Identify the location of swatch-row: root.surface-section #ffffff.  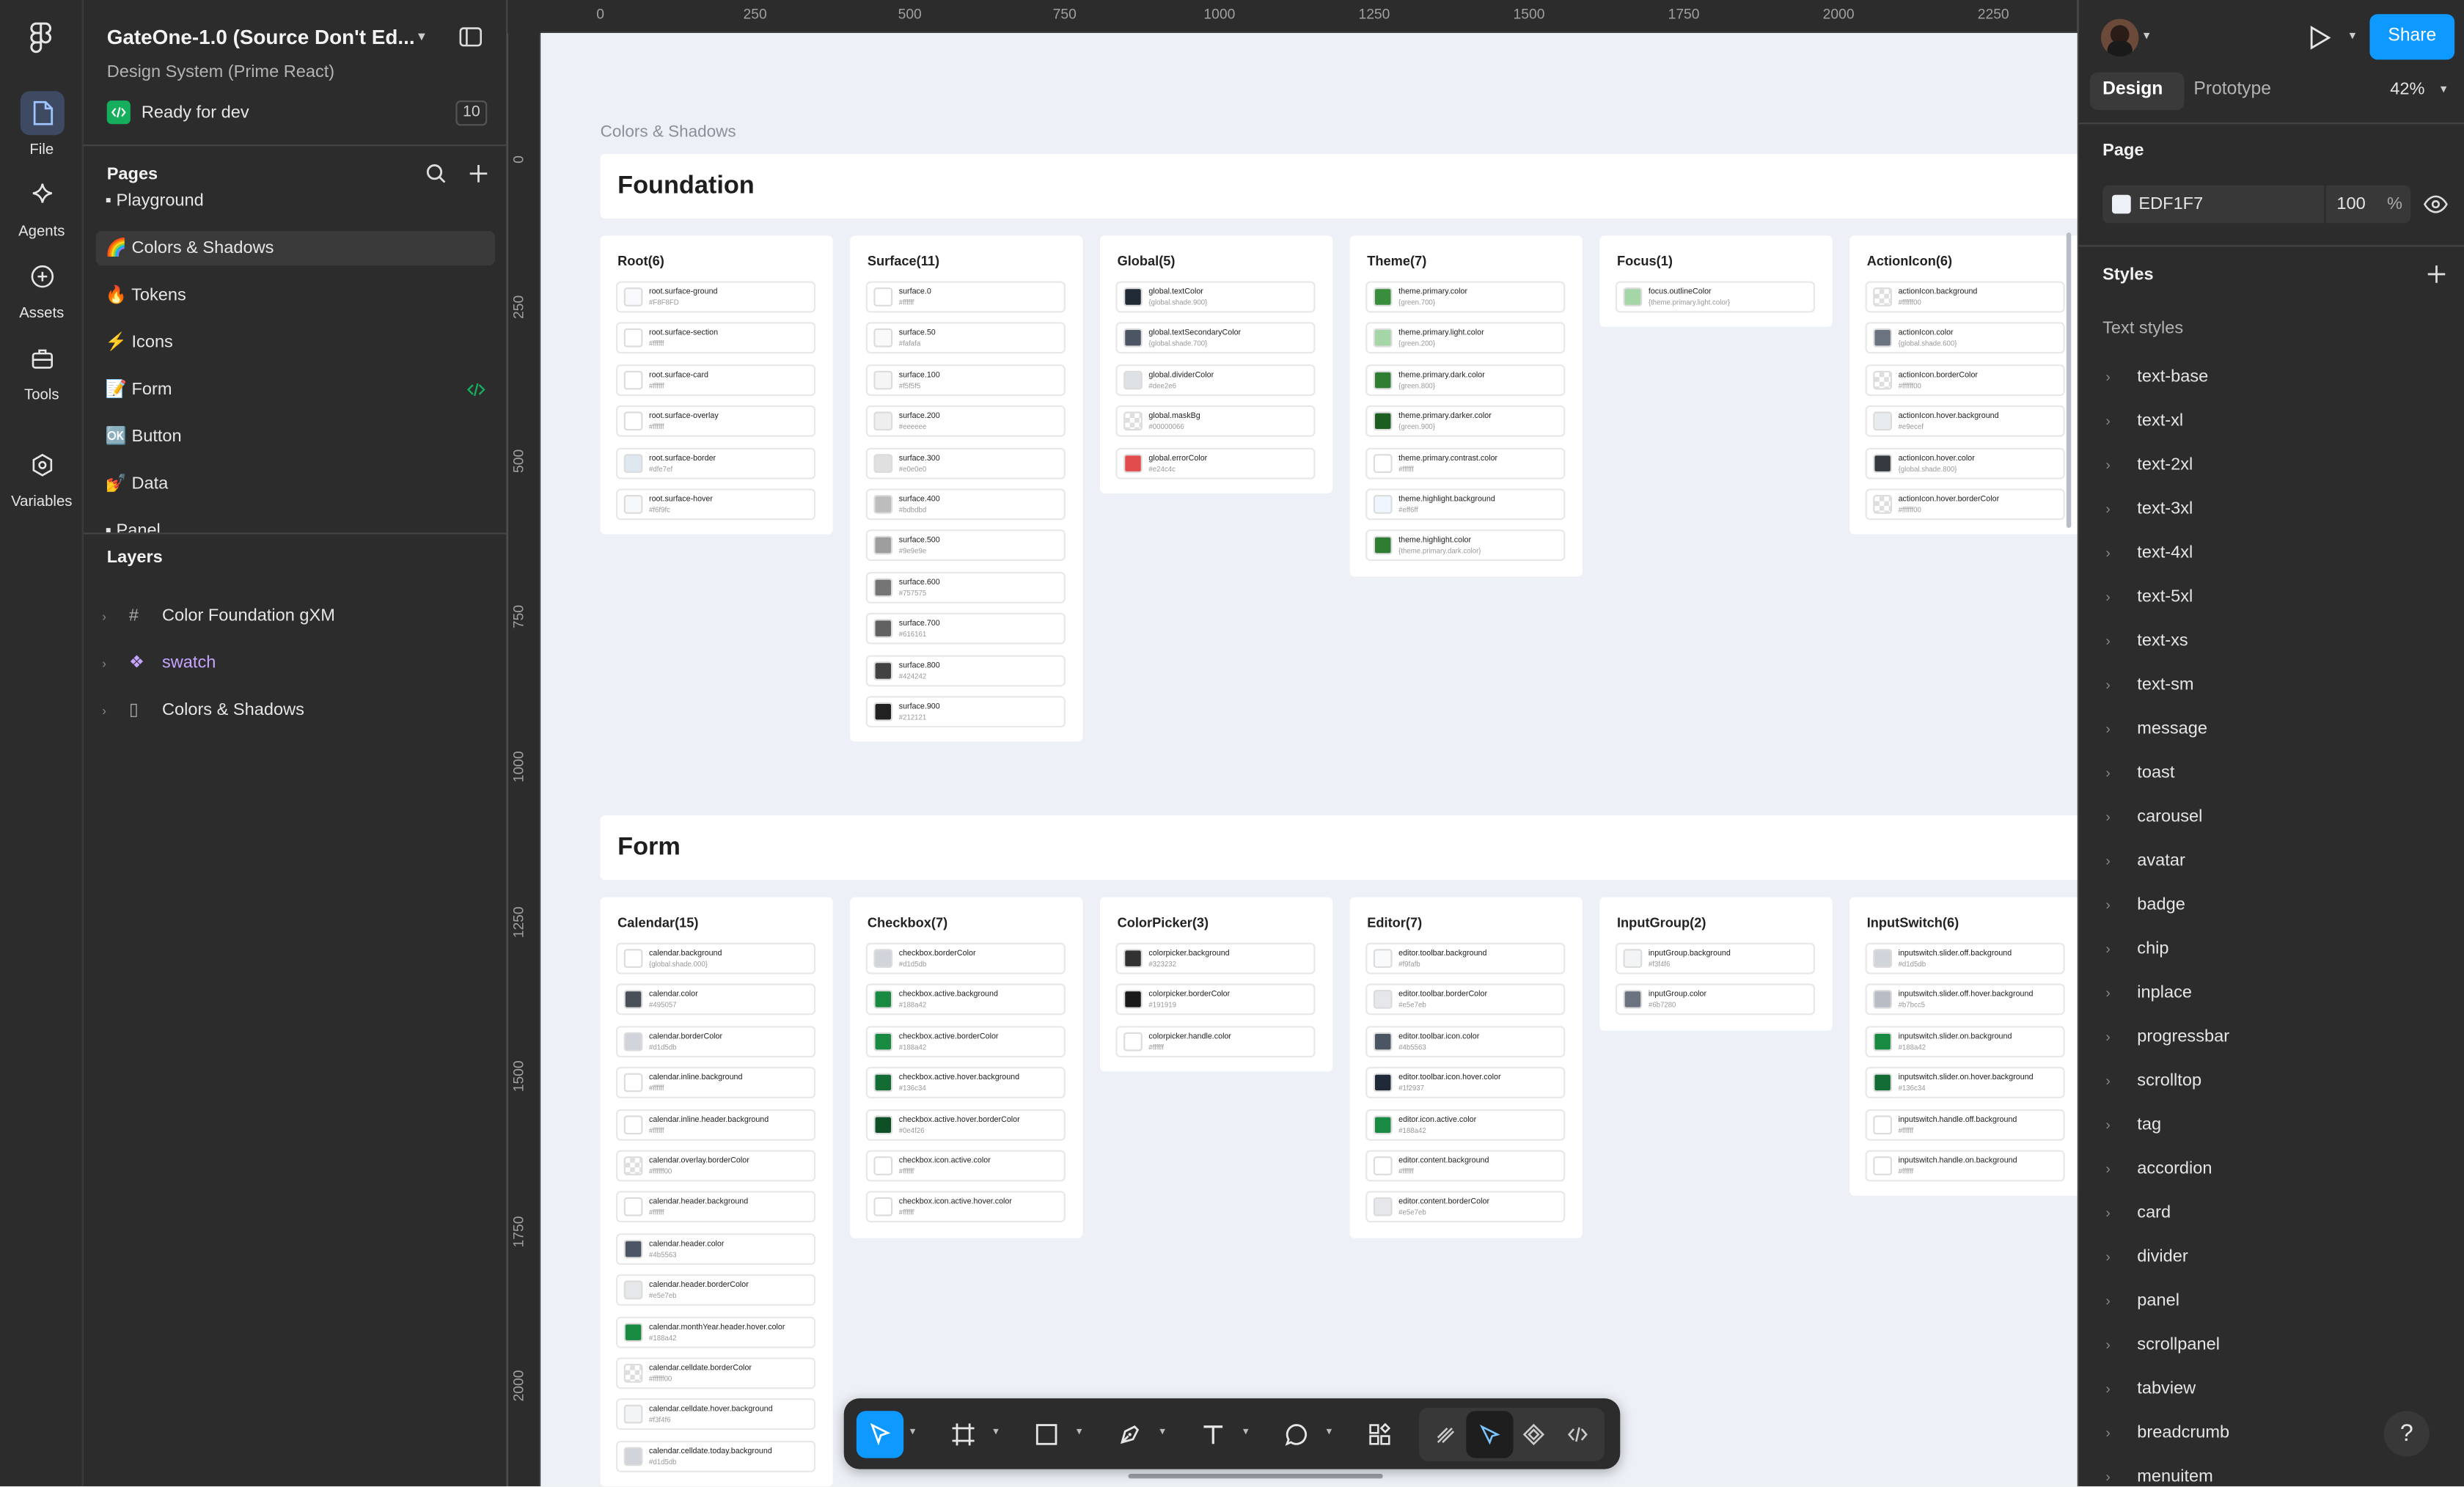
(716, 338).